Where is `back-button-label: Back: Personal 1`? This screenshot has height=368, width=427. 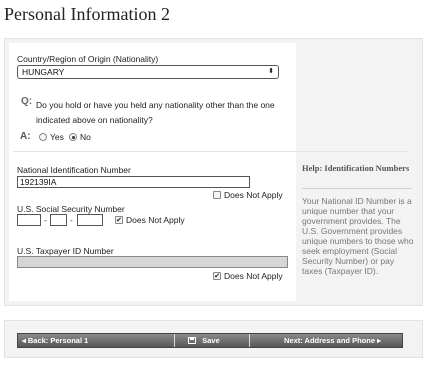 back-button-label: Back: Personal 1 is located at coordinates (58, 340).